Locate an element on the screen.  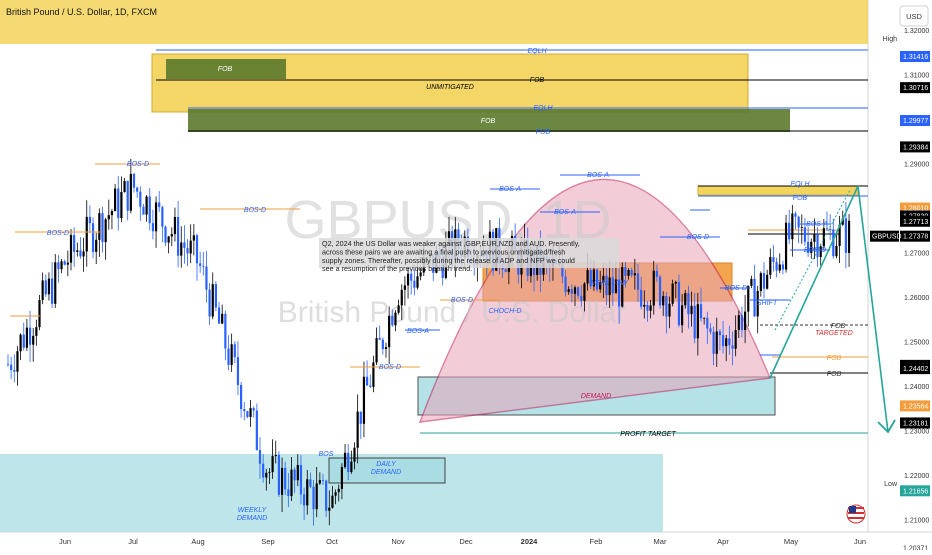
symbol-tag-label: GBPUSD is located at coordinates (887, 237).